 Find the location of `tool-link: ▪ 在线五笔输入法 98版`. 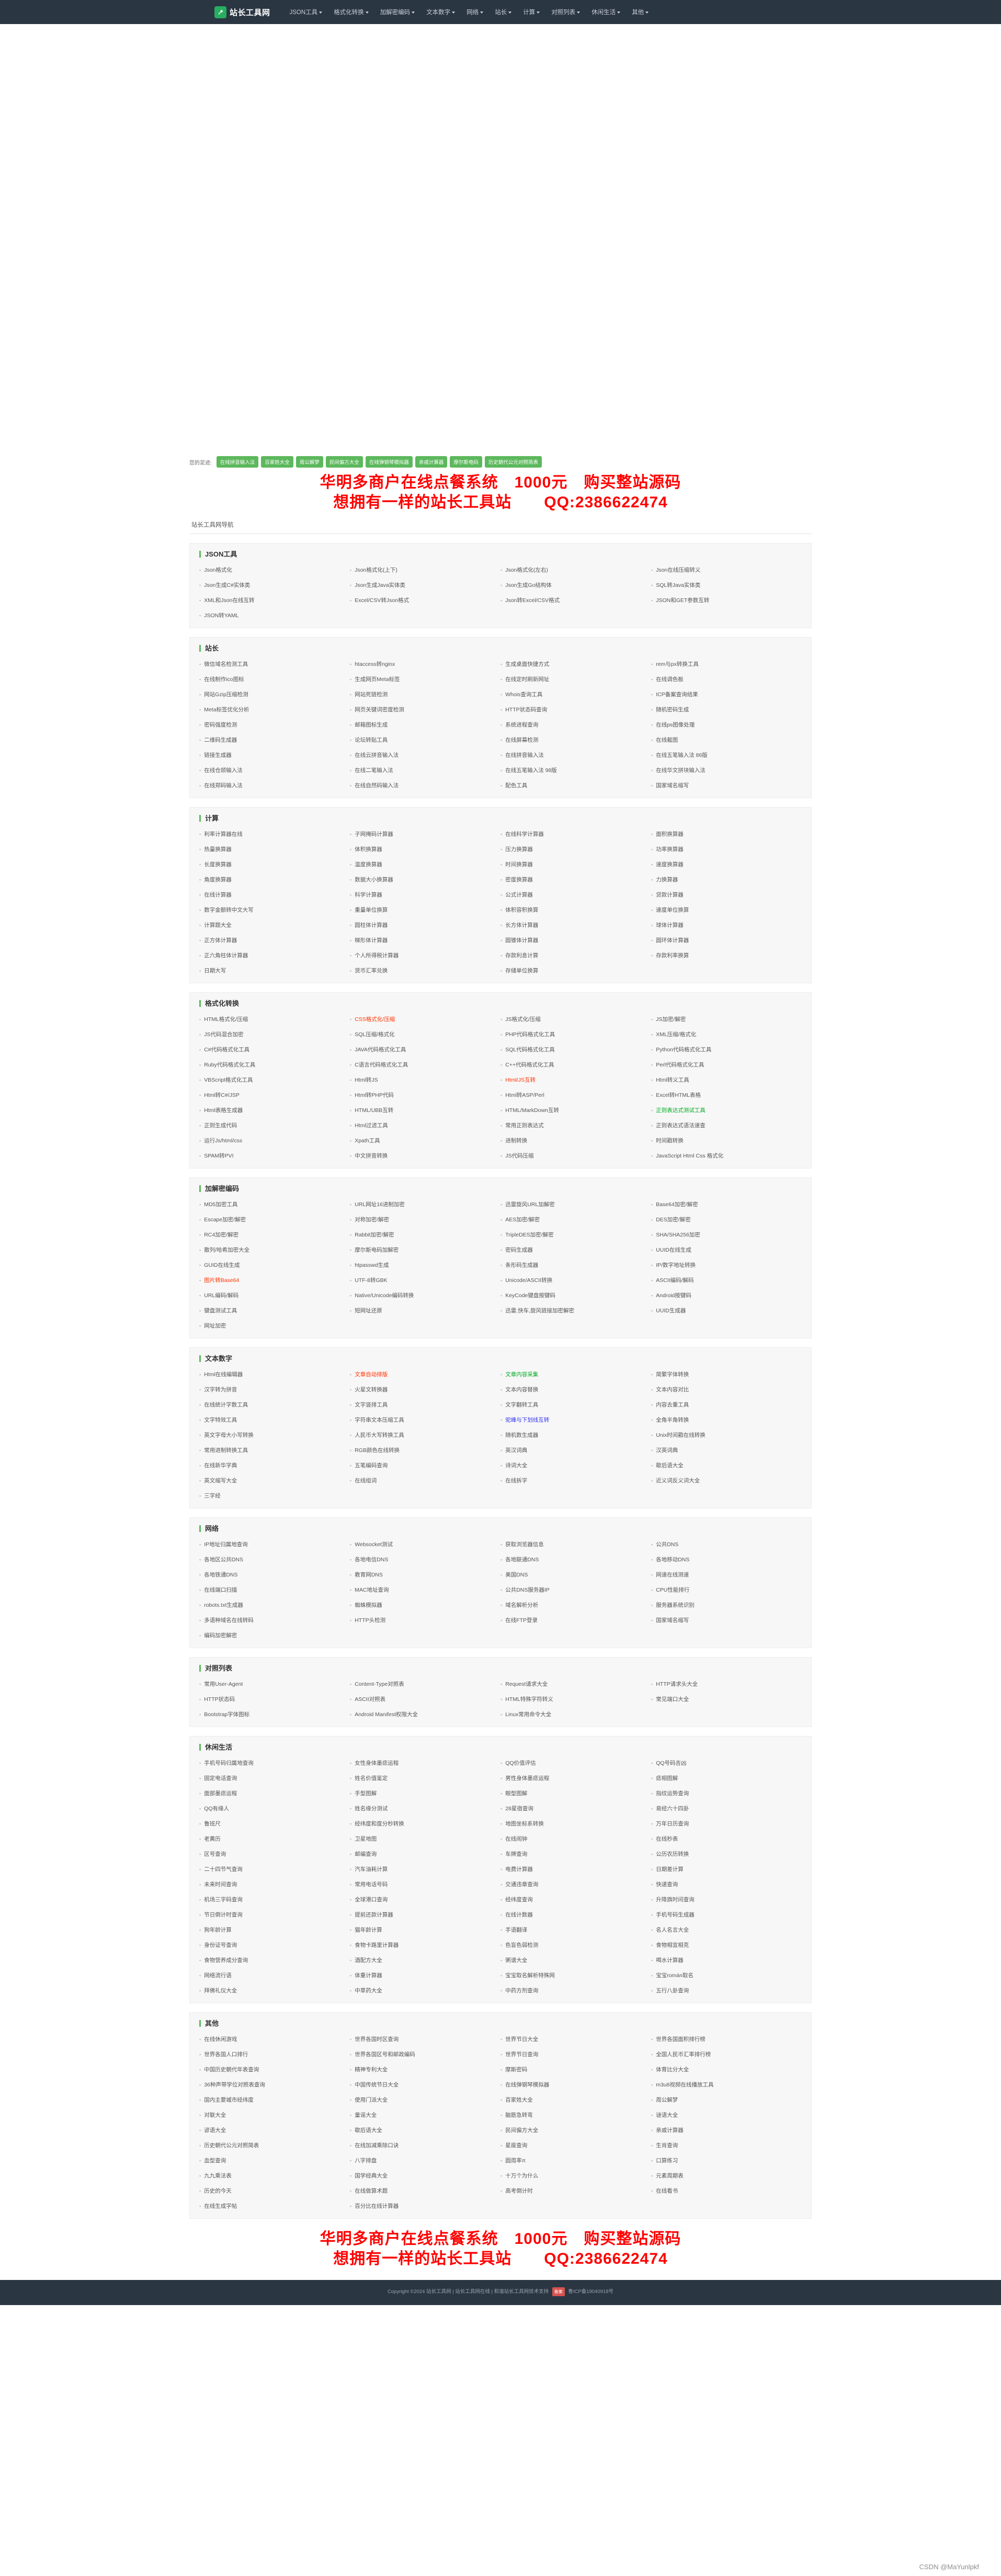

tool-link: ▪ 在线五笔输入法 98版 is located at coordinates (575, 770).